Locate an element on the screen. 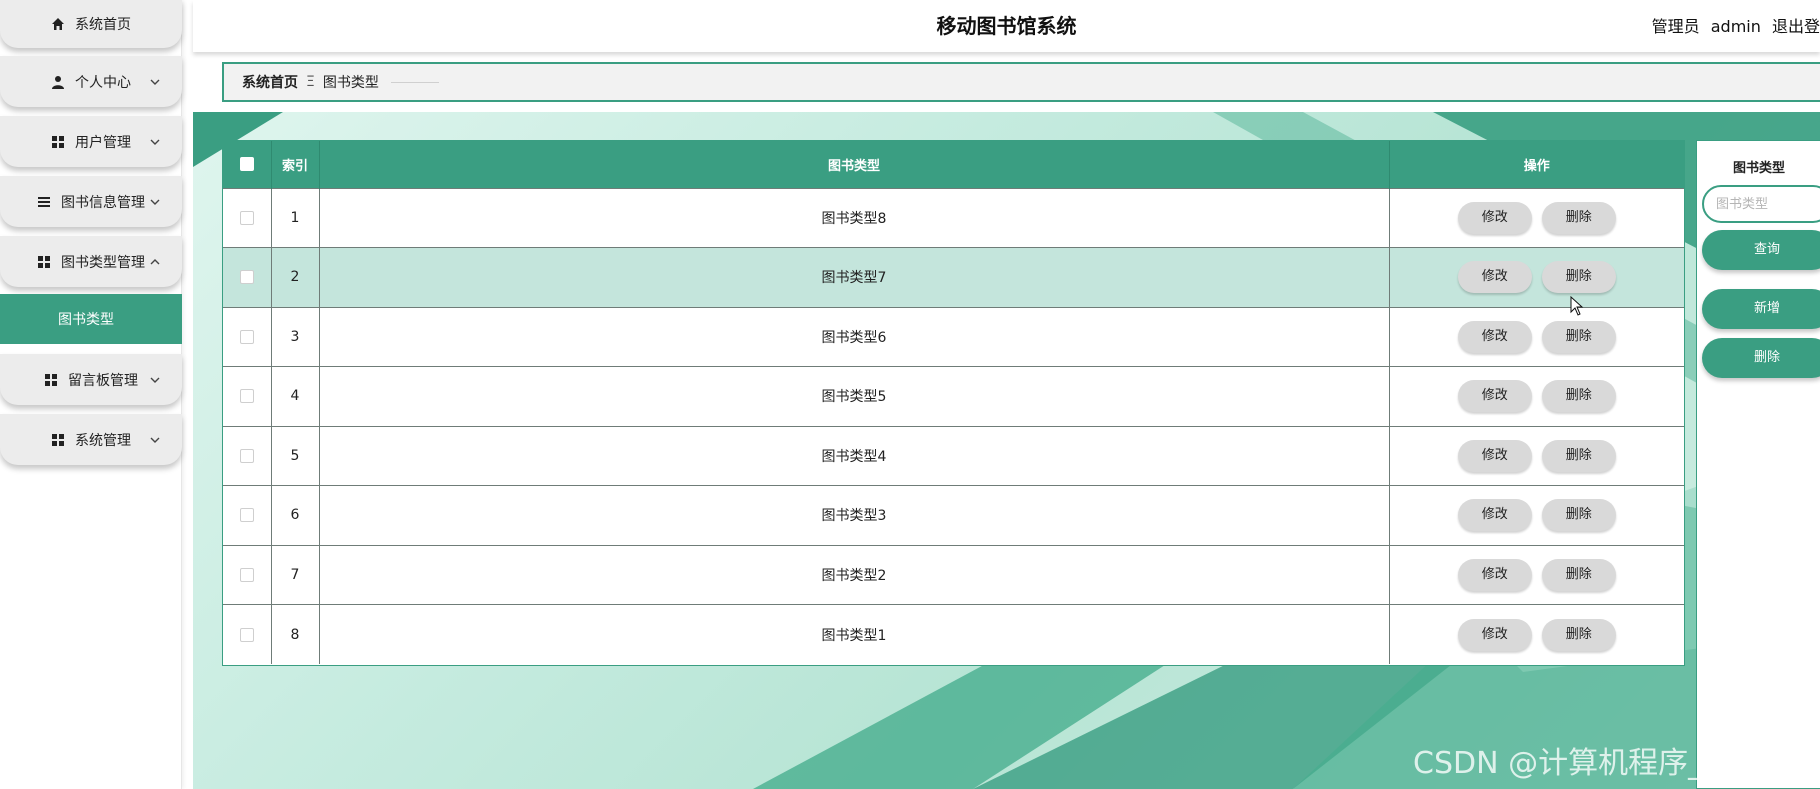 The image size is (1820, 789). table-row: 1 图书类型8 修改 删除 is located at coordinates (953, 217).